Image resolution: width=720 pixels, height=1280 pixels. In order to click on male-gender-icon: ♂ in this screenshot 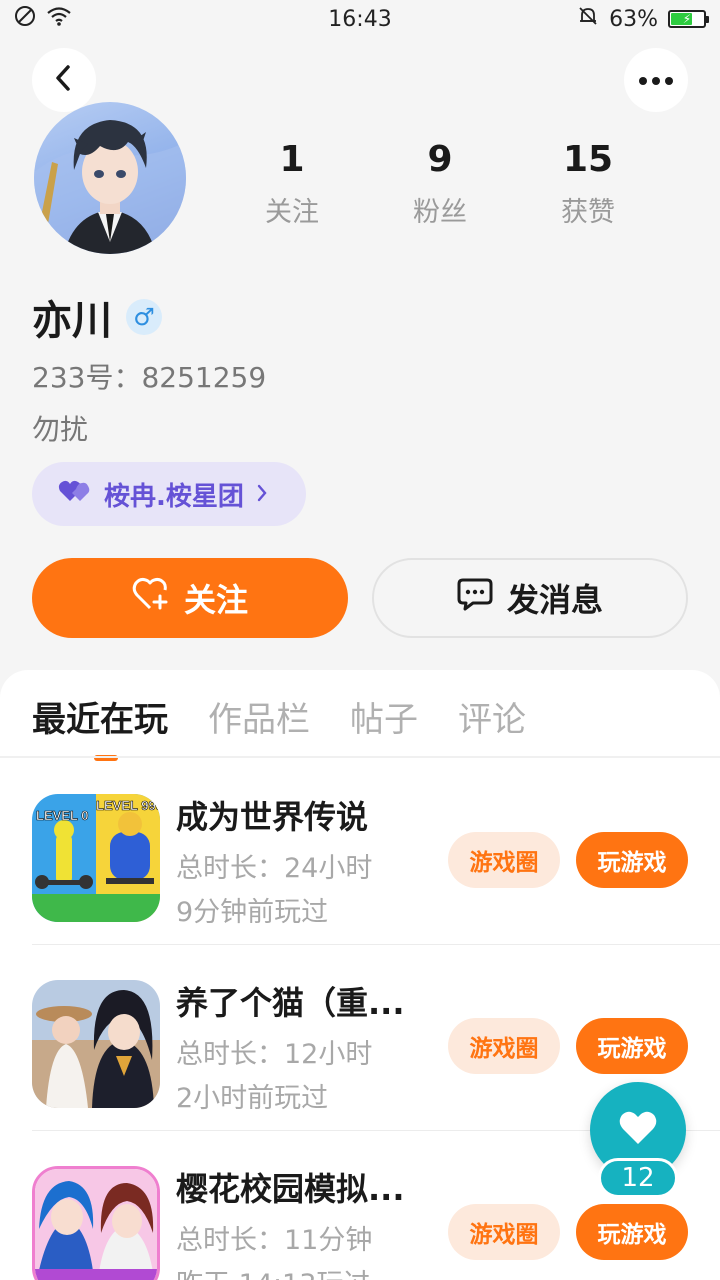, I will do `click(144, 317)`.